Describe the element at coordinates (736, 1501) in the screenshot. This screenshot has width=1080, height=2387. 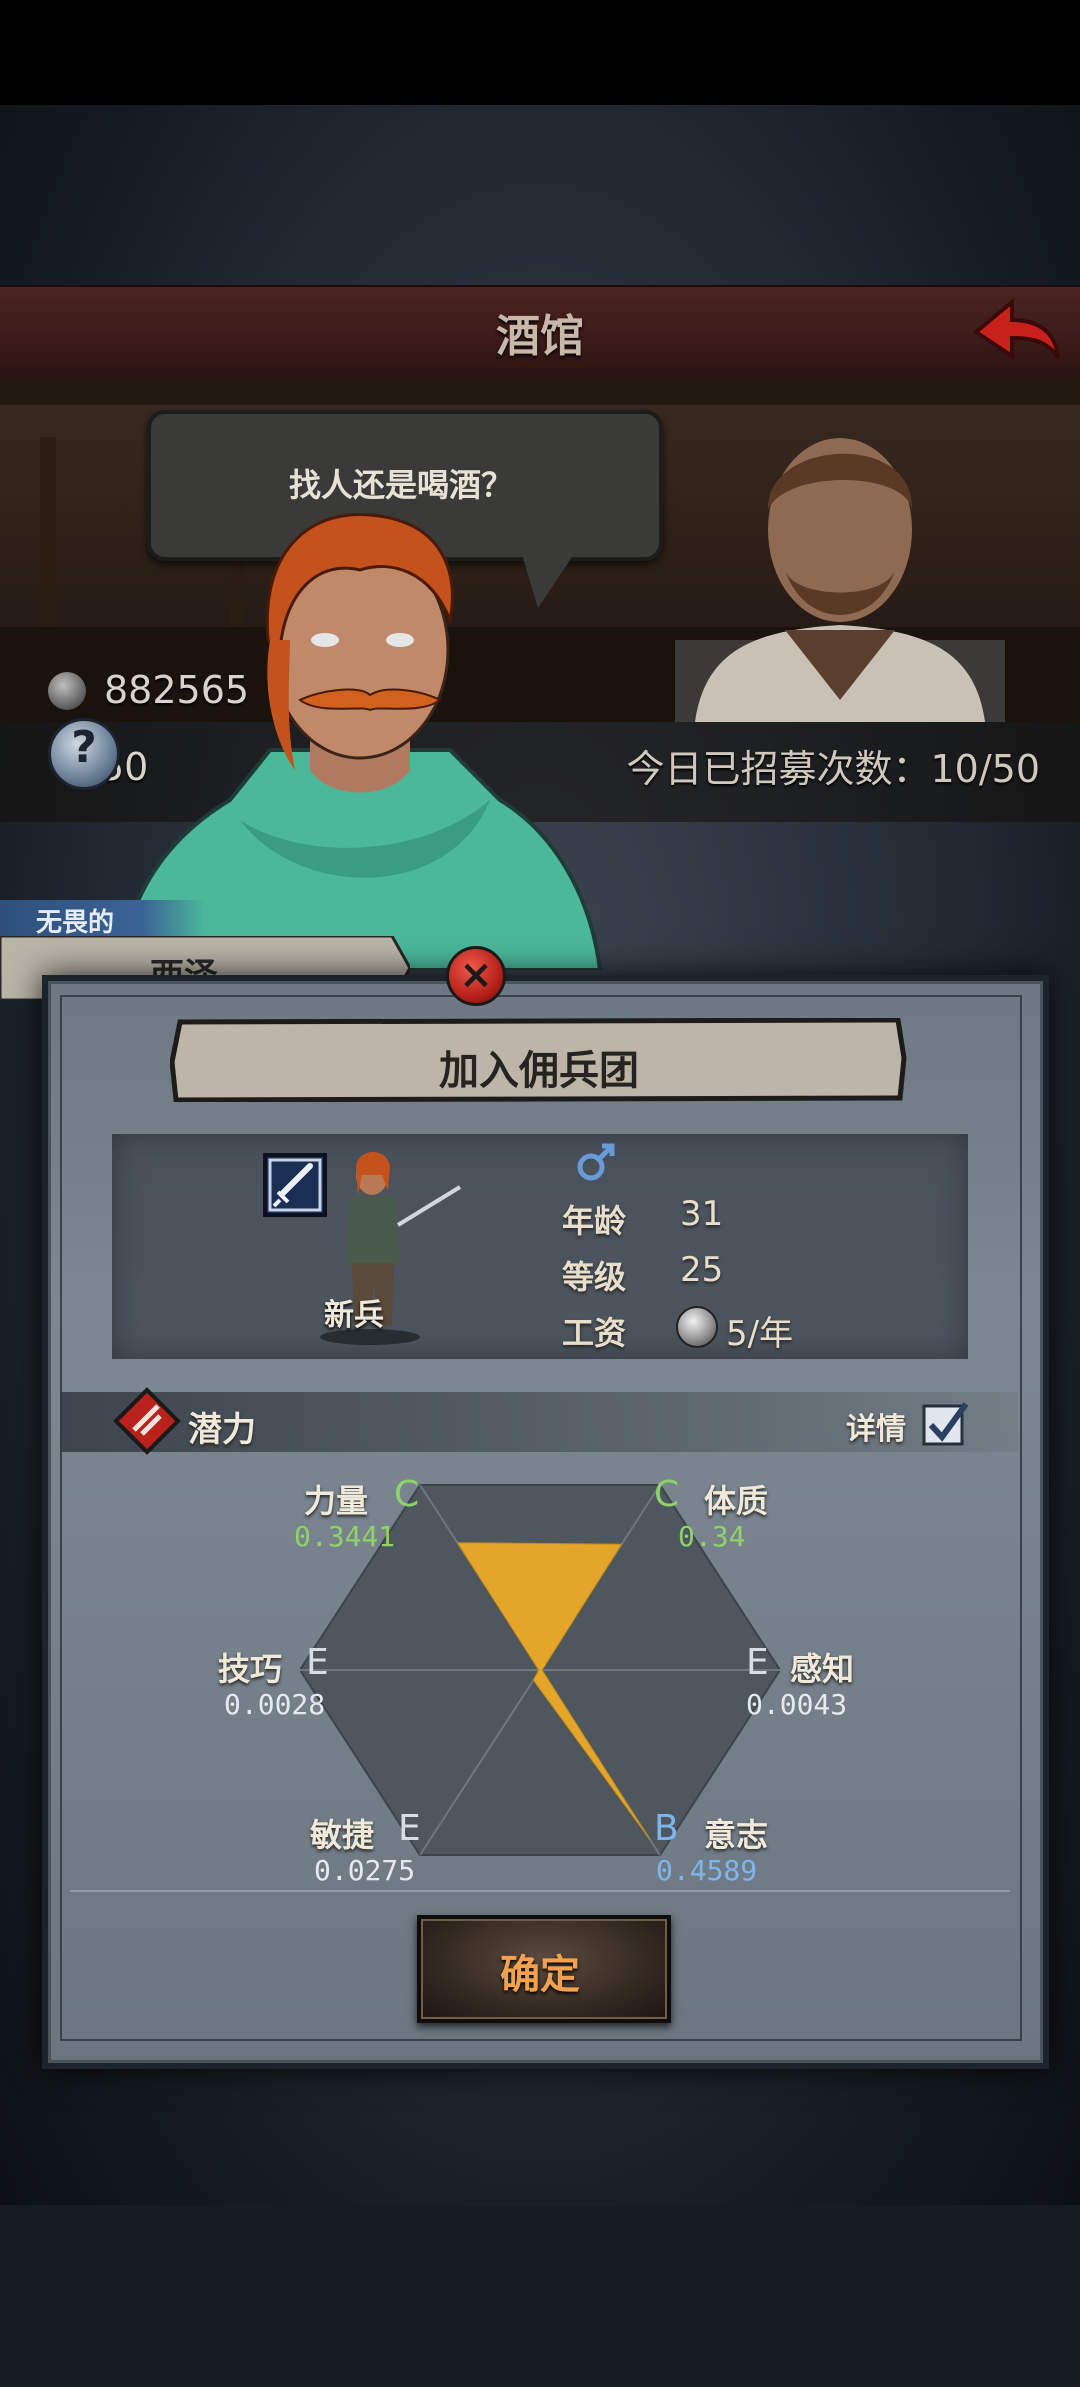
I see `attr-constitution-name: 体质` at that location.